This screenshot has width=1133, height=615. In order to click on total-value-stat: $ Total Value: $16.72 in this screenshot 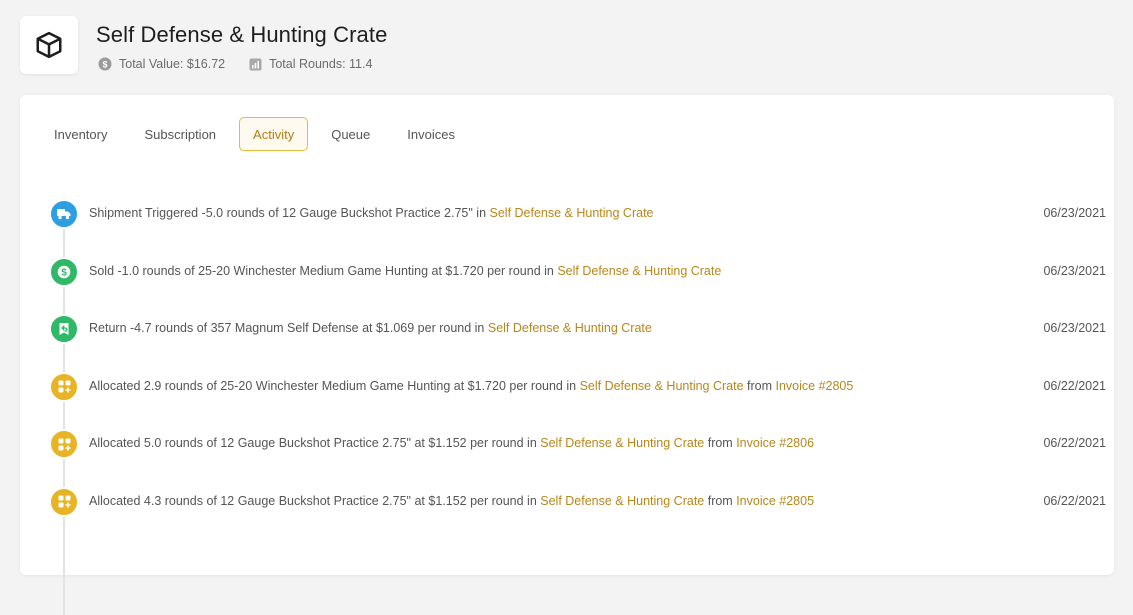, I will do `click(161, 64)`.